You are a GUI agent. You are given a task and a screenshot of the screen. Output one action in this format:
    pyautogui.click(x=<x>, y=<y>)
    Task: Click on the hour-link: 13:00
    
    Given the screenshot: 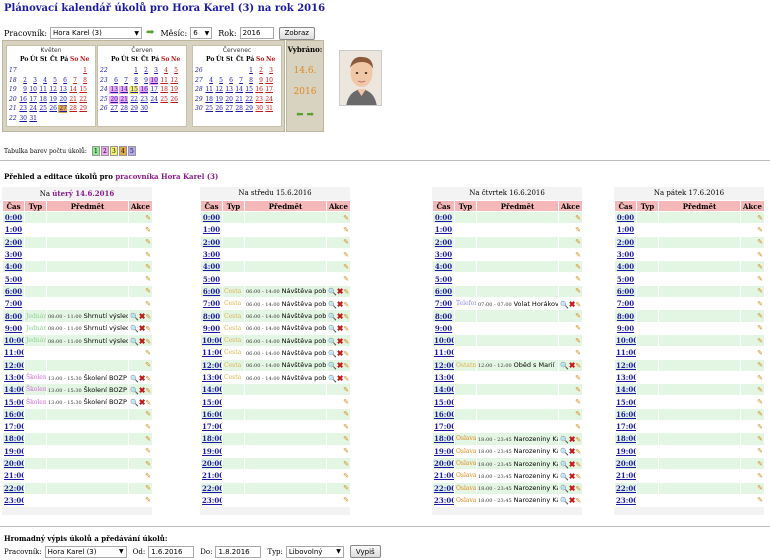 What is the action you would take?
    pyautogui.click(x=443, y=377)
    